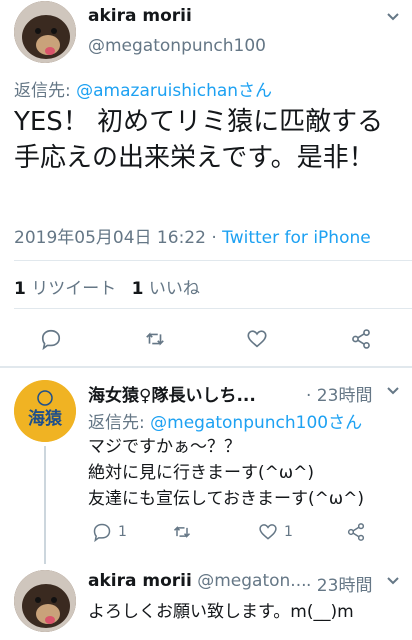  I want to click on section-divider, so click(206, 367).